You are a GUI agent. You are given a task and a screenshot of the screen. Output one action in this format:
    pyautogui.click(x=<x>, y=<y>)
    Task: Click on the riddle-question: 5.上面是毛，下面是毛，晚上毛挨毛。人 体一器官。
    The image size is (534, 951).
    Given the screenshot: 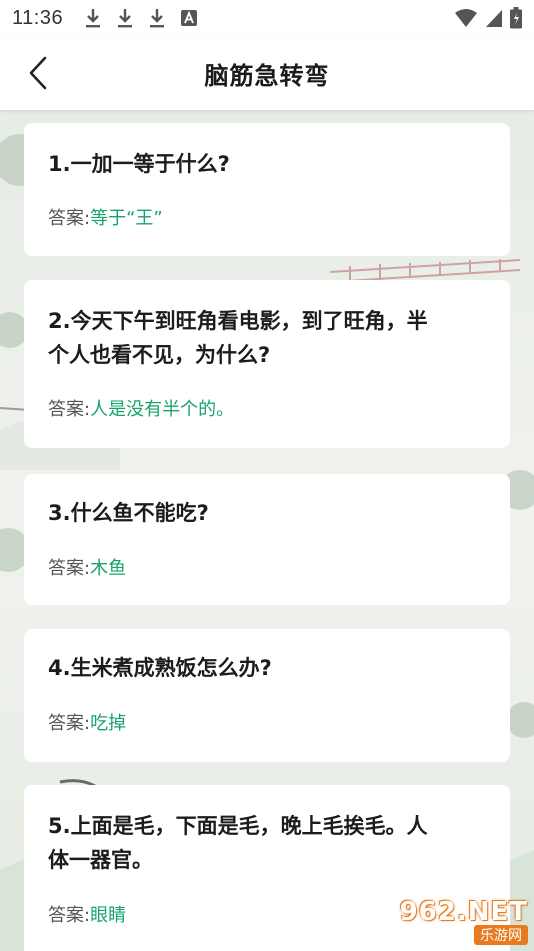 What is the action you would take?
    pyautogui.click(x=238, y=843)
    